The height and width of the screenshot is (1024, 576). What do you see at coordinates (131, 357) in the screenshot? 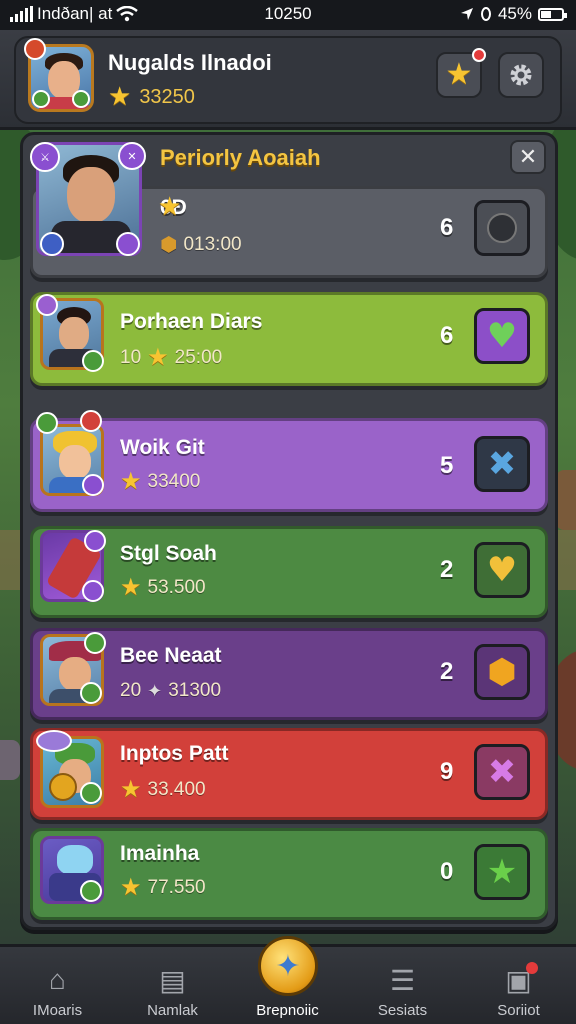
I see `row-rank: 10` at bounding box center [131, 357].